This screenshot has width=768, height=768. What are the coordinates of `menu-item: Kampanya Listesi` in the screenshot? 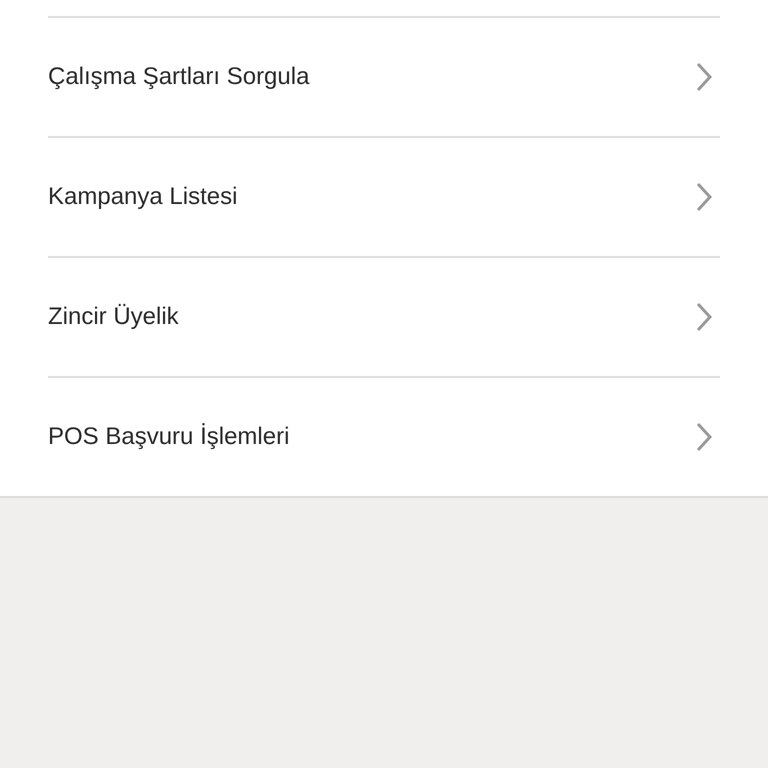 It's located at (384, 196).